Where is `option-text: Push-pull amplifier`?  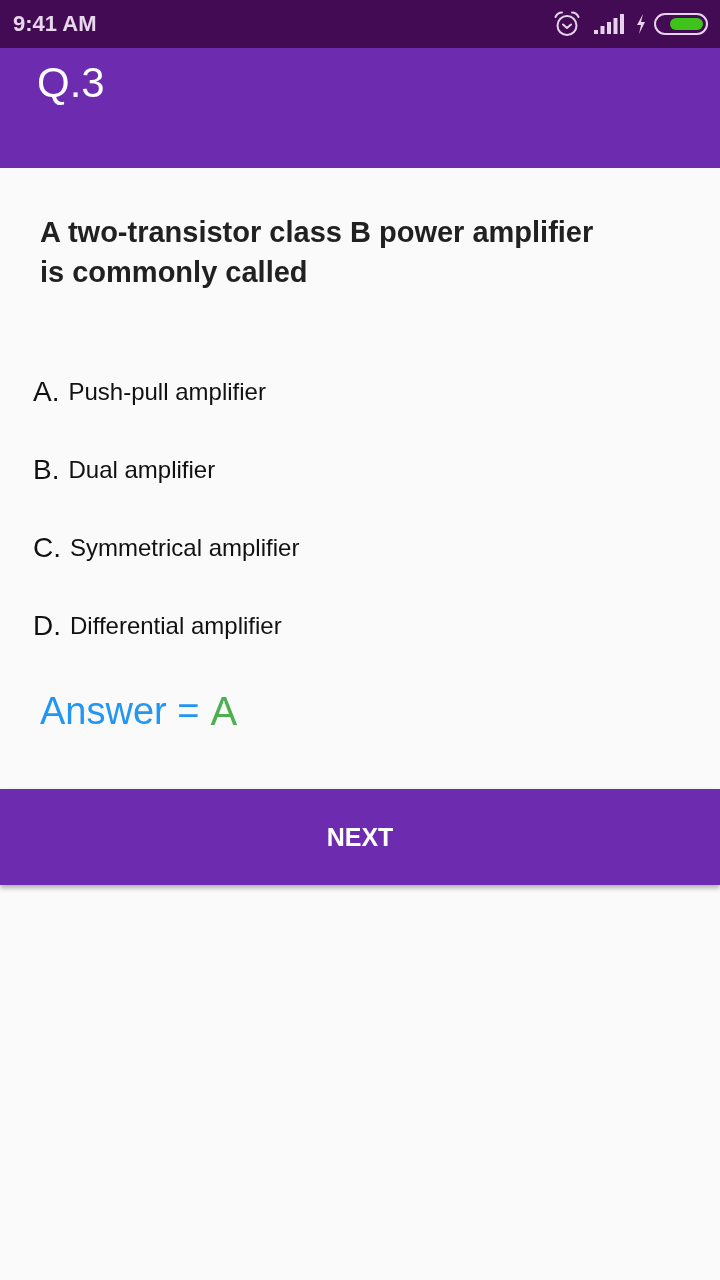
option-text: Push-pull amplifier is located at coordinates (167, 392).